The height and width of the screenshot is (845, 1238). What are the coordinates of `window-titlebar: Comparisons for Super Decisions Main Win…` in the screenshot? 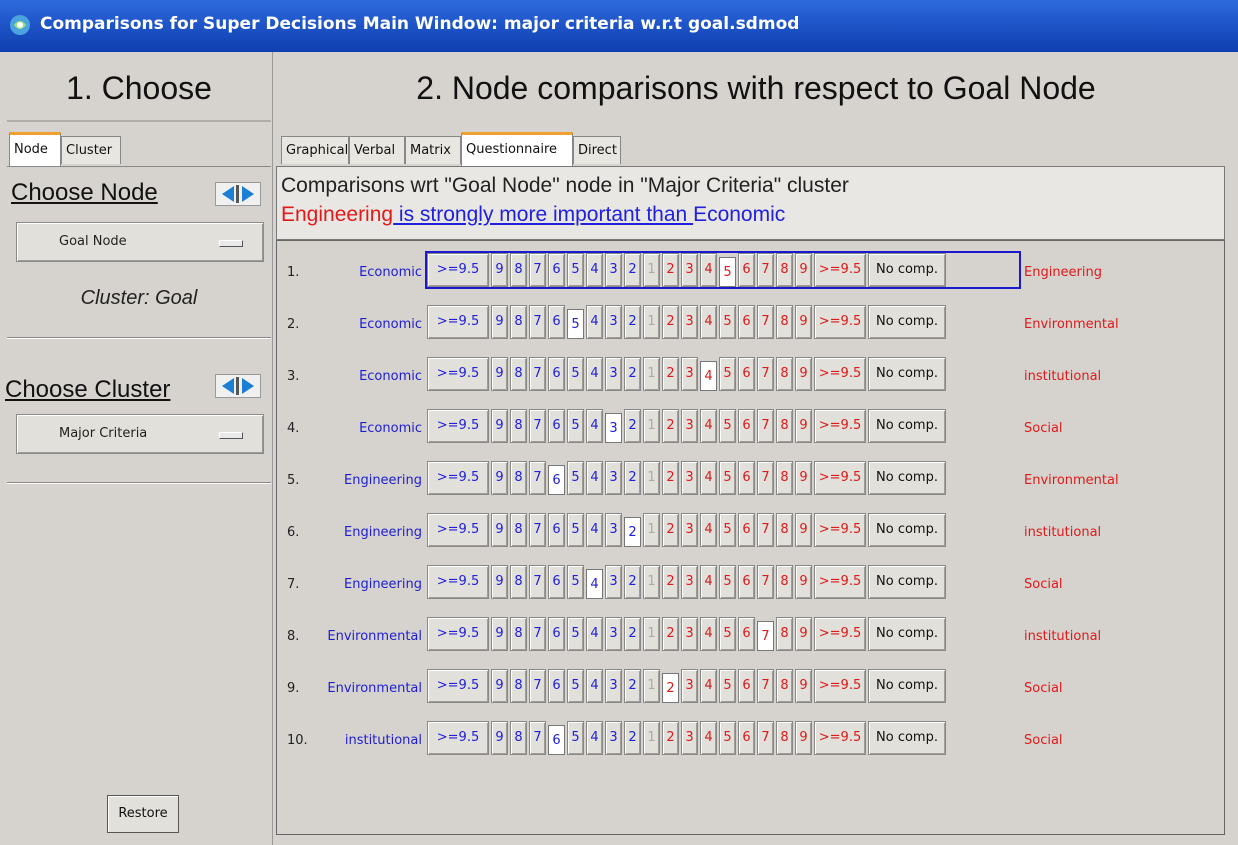 It's located at (619, 26).